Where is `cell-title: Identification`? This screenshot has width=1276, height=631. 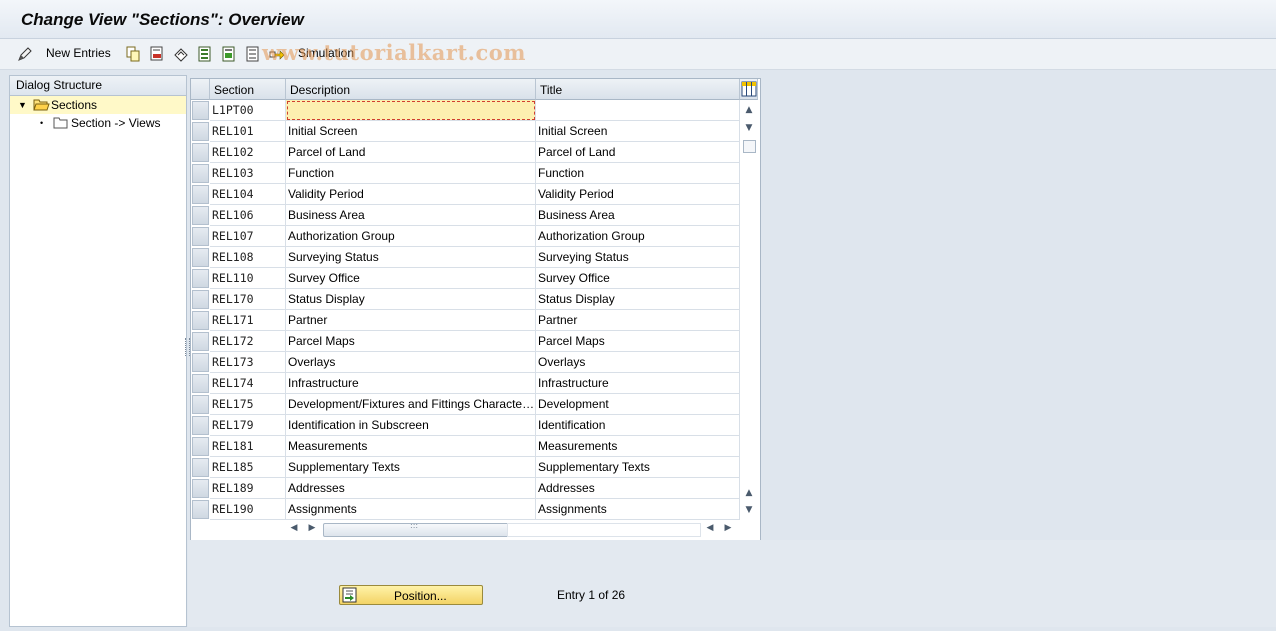
cell-title: Identification is located at coordinates (638, 425).